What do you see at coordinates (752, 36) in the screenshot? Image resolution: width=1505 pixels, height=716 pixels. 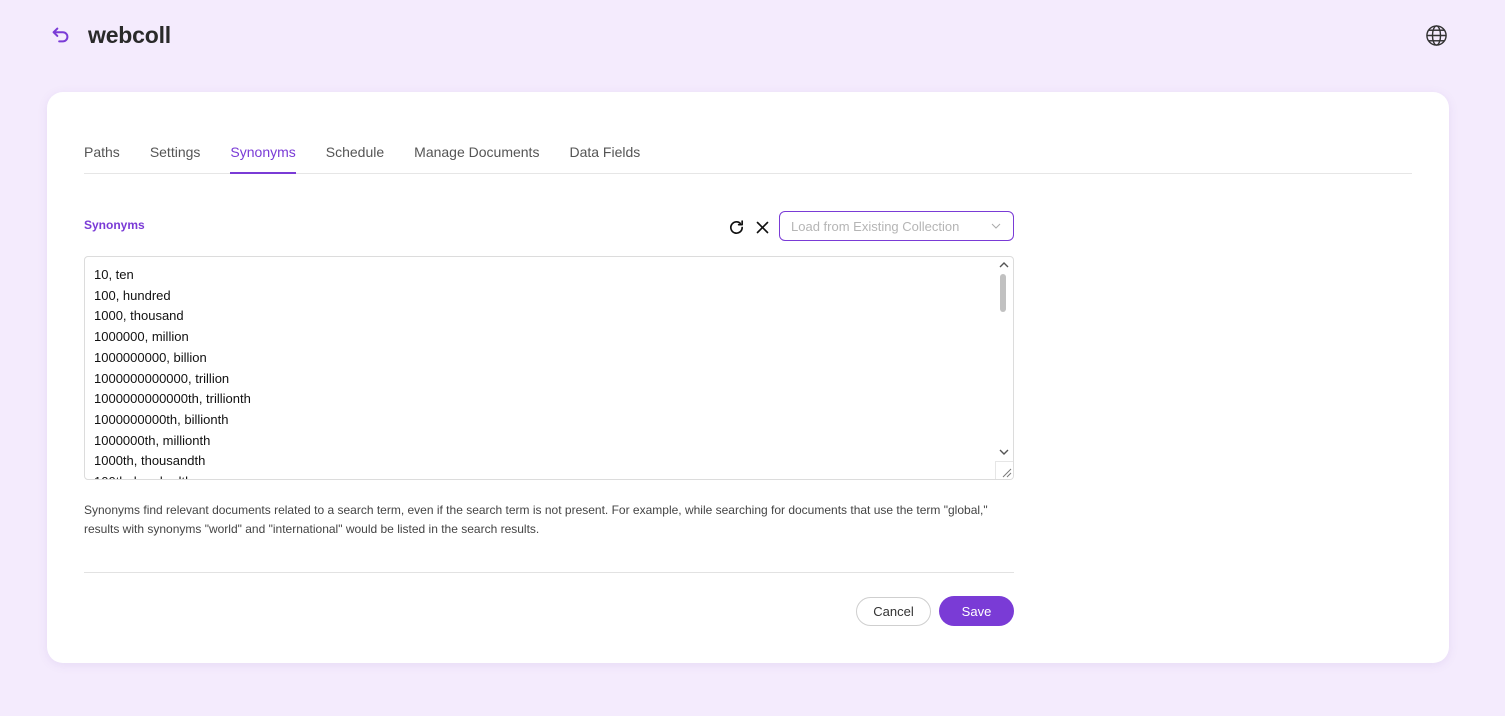 I see `top-bar: webcoll` at bounding box center [752, 36].